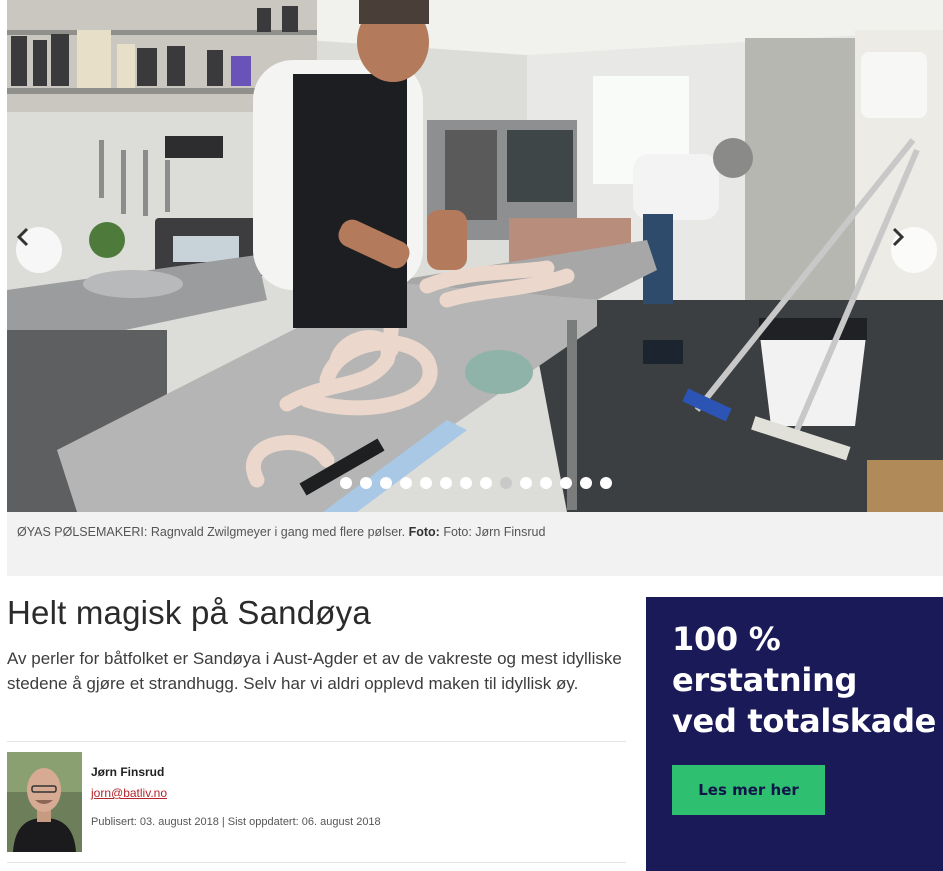  What do you see at coordinates (726, 639) in the screenshot?
I see `ad-headline-line: 100 %` at bounding box center [726, 639].